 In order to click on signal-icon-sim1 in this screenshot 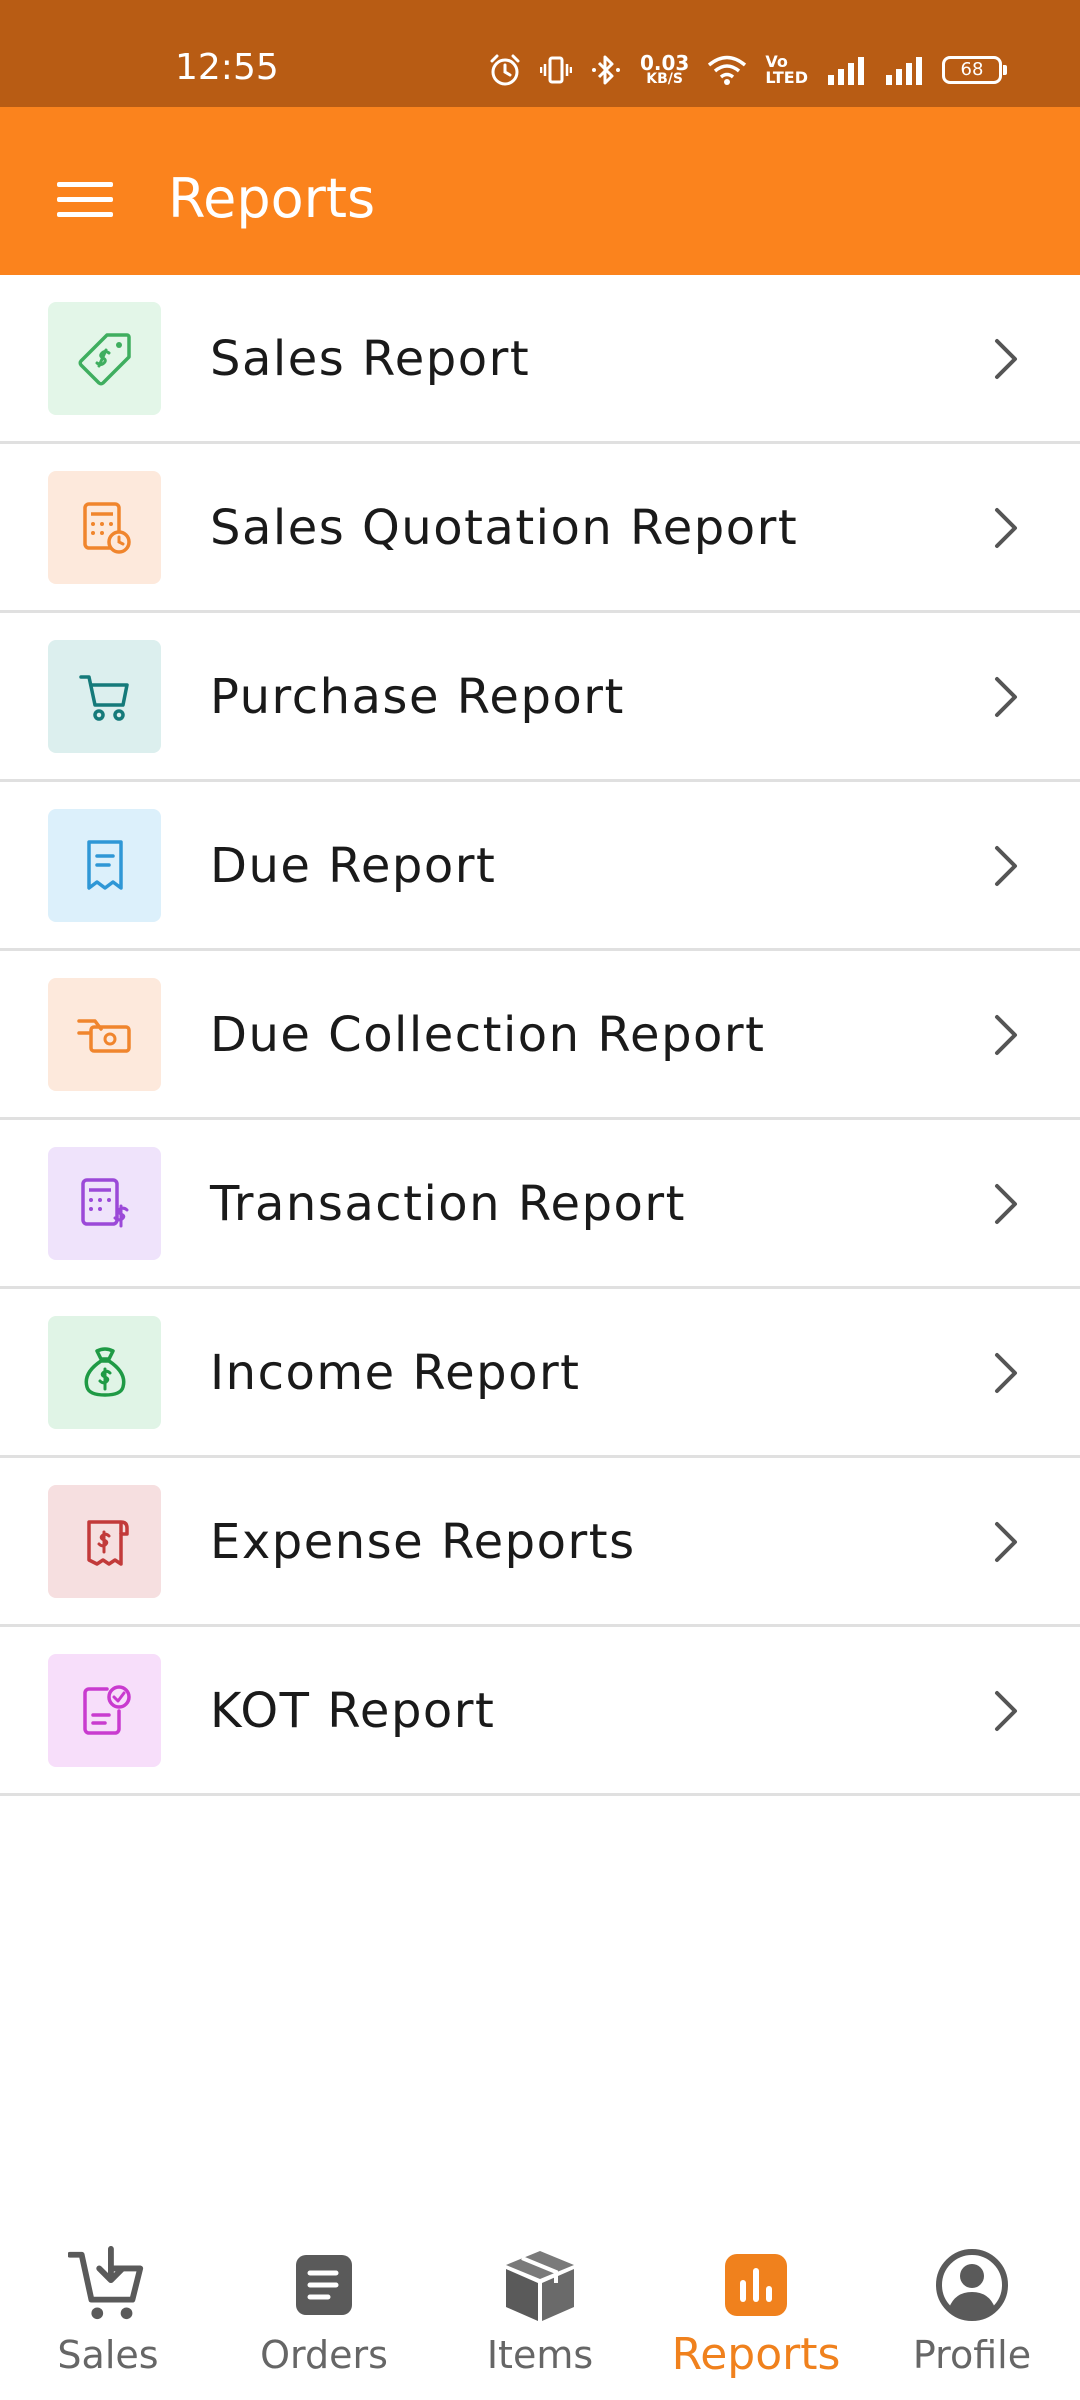, I will do `click(846, 71)`.